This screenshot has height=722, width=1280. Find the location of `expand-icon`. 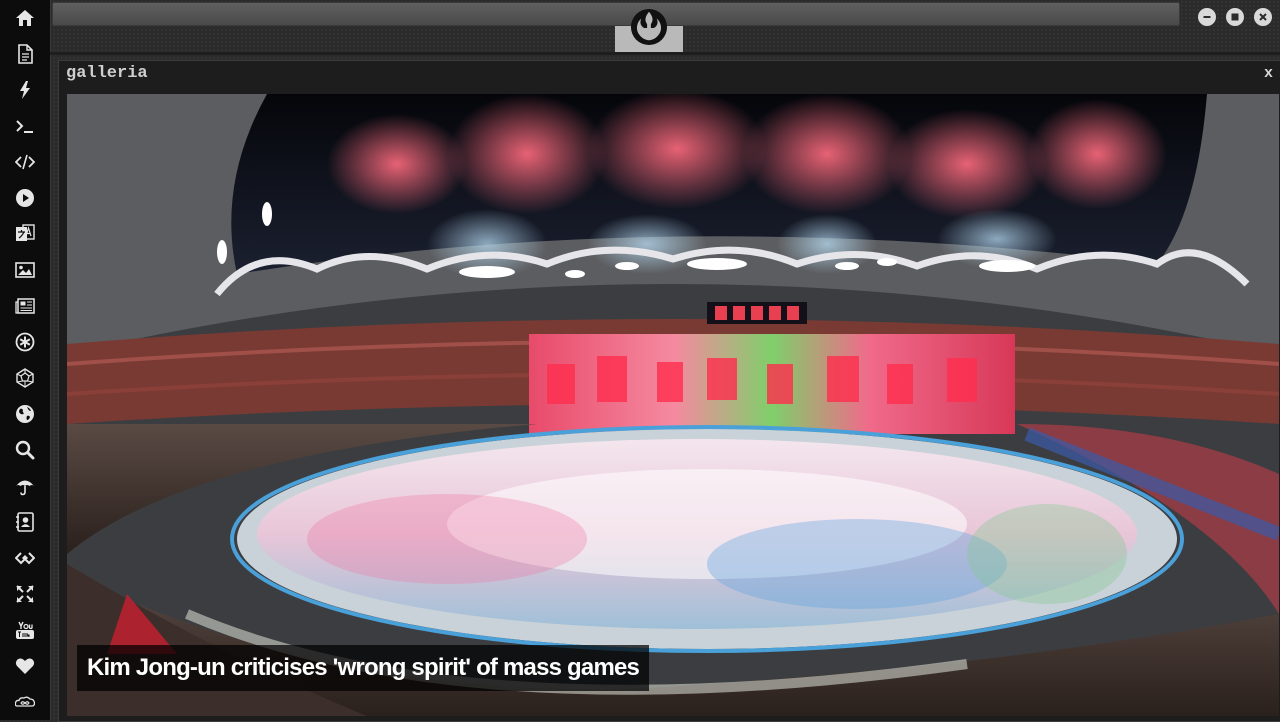

expand-icon is located at coordinates (25, 594).